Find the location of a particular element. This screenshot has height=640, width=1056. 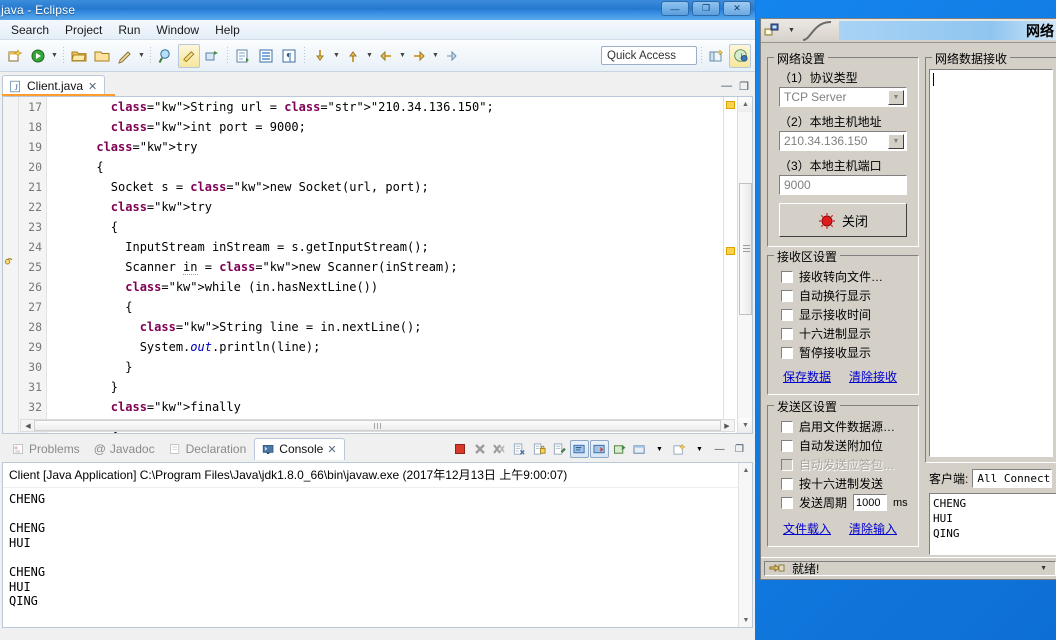

save-data-link: 保存数据 is located at coordinates (807, 376).